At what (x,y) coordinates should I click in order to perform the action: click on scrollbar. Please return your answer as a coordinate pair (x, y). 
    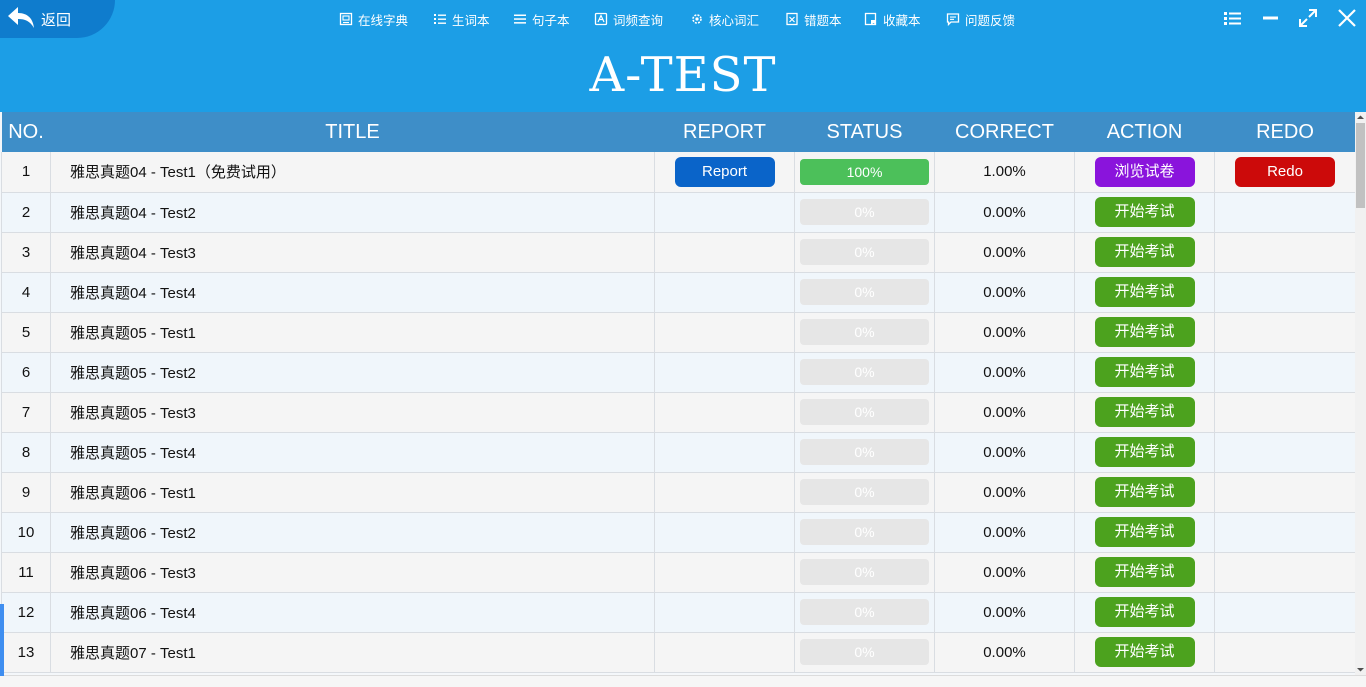
    Looking at the image, I should click on (1360, 393).